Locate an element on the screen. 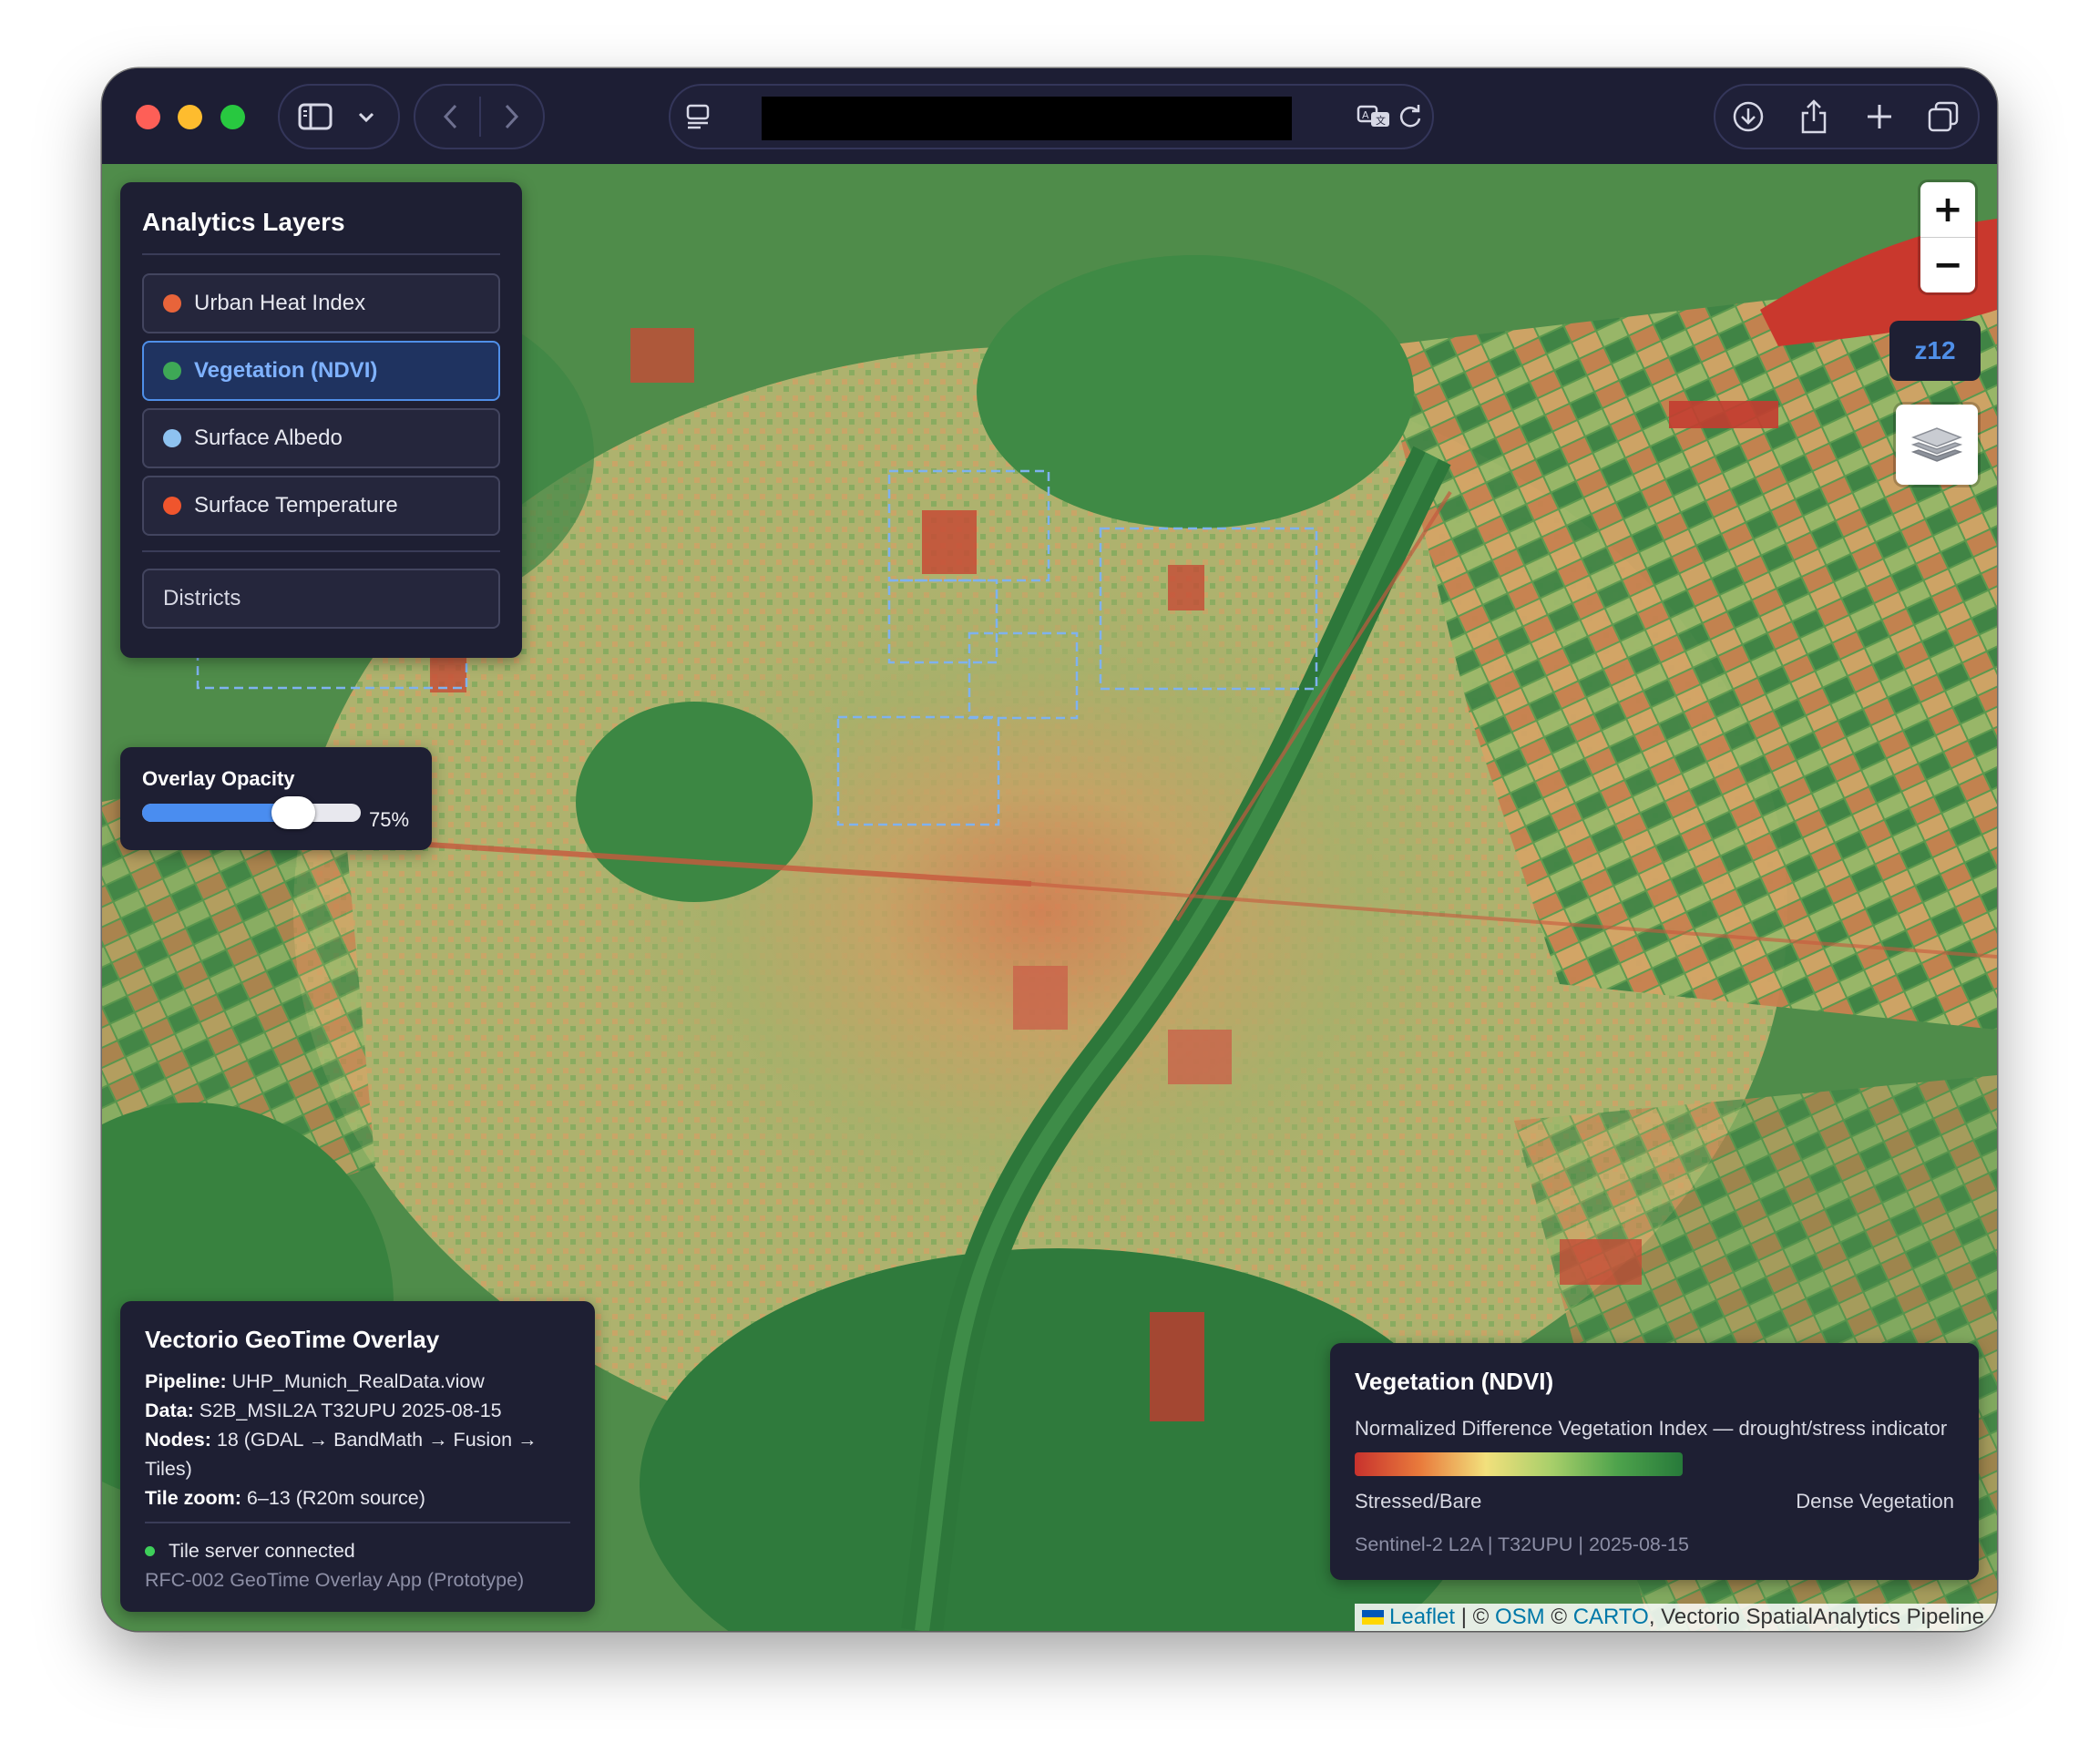 This screenshot has height=1764, width=2099. layer-switcher-button is located at coordinates (1937, 445).